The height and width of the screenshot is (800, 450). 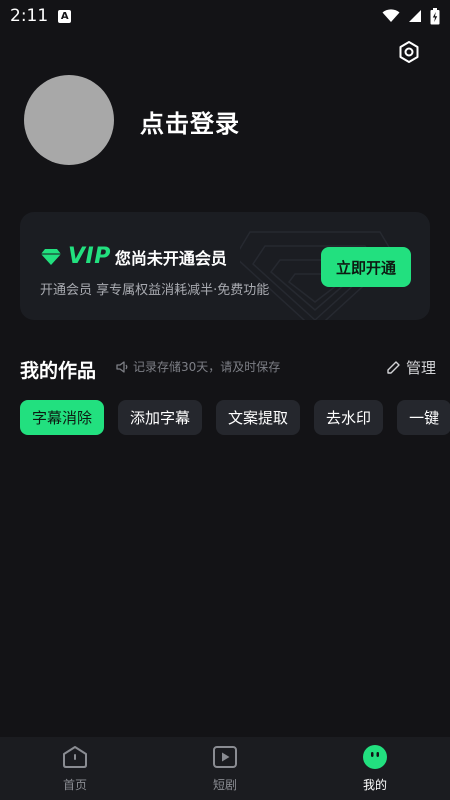 I want to click on vip-title-row: VIP 您尚未开通会员, so click(x=133, y=256).